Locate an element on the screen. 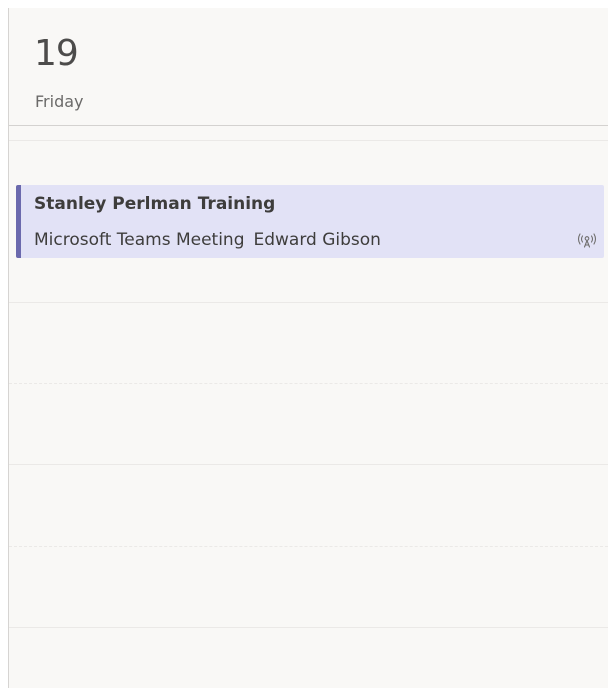 Image resolution: width=608 pixels, height=688 pixels. broadcast-icon is located at coordinates (587, 240).